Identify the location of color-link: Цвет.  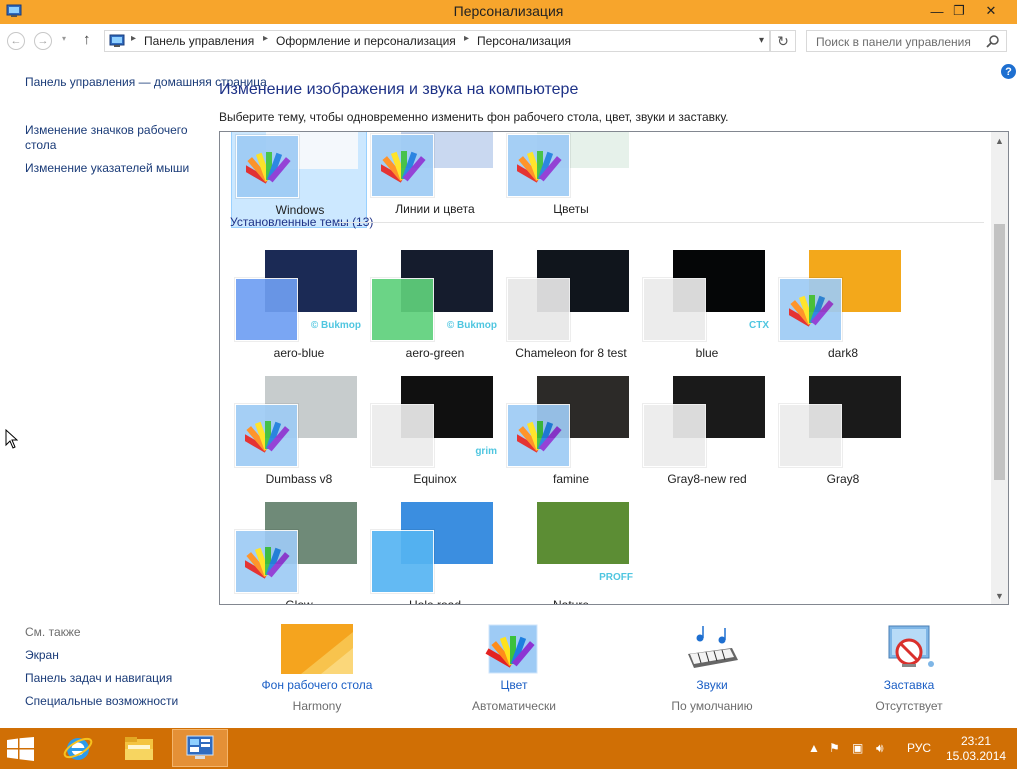
(514, 685).